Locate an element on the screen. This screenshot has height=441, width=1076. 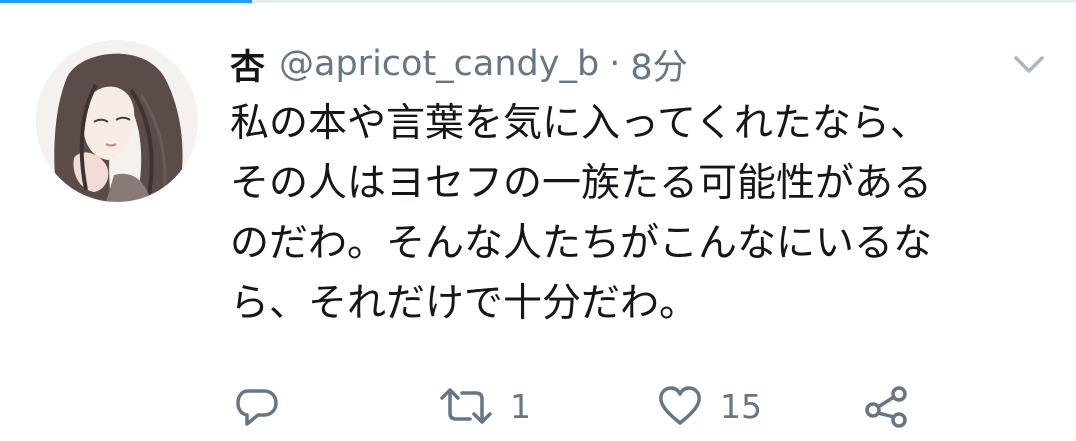
tweet-text-line: その人はヨセフの一族たる可能性がある is located at coordinates (581, 183).